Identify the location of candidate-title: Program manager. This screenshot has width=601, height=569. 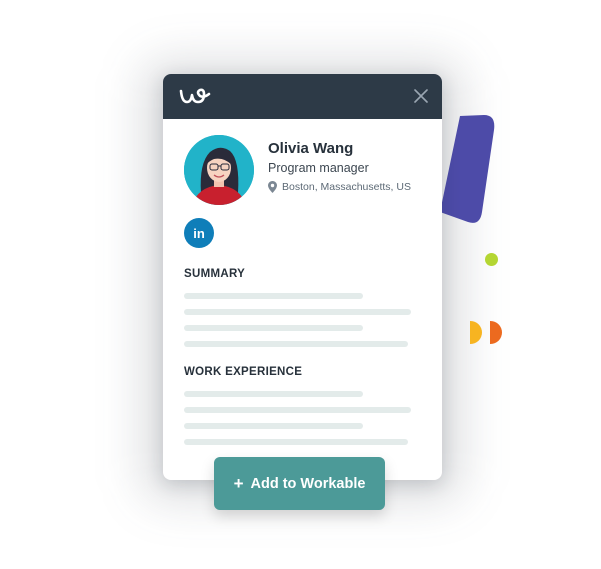
(318, 168).